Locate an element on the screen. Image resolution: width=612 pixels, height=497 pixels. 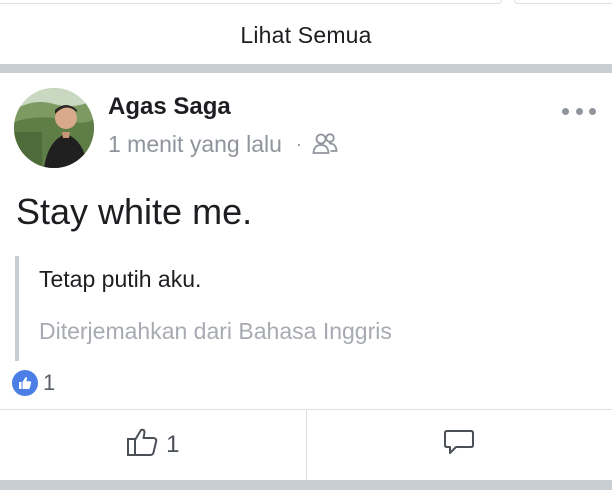
see-all-link: Lihat Semua is located at coordinates (306, 35).